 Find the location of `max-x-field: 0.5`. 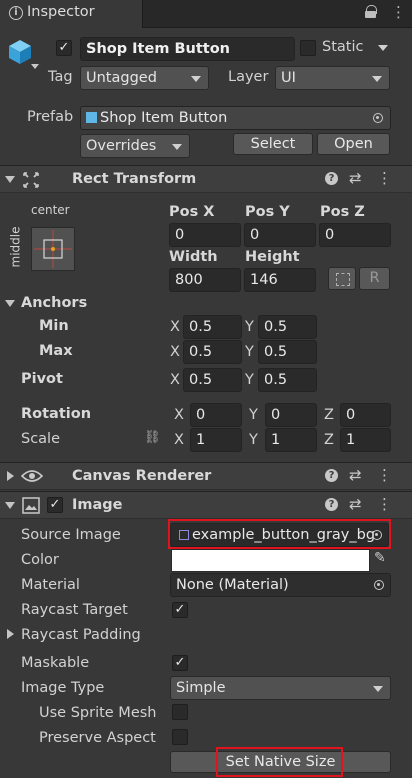

max-x-field: 0.5 is located at coordinates (212, 352).